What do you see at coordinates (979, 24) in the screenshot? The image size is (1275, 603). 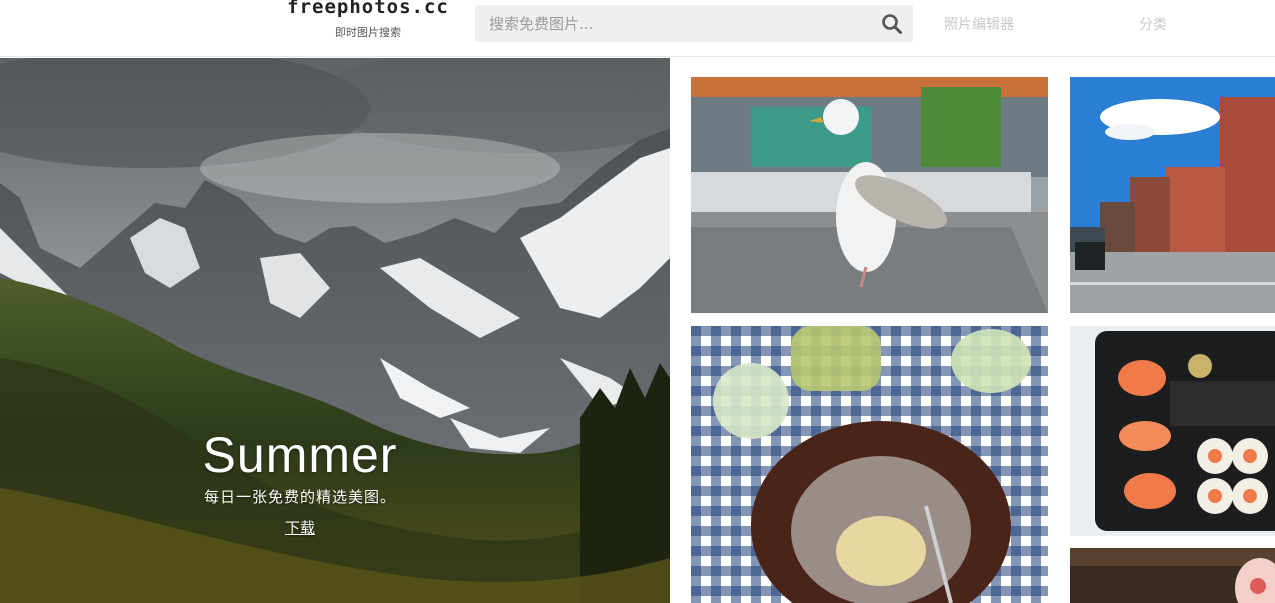 I see `nav-photo-editor: 照片编辑器` at bounding box center [979, 24].